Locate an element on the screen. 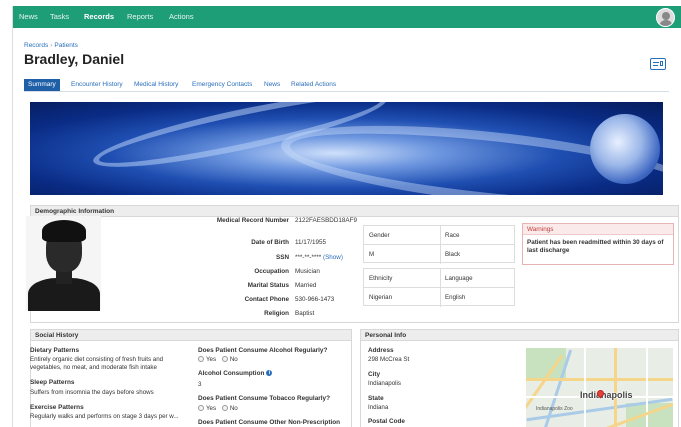 Image resolution: width=681 pixels, height=427 pixels. alcohol-consumption-value: 3 is located at coordinates (200, 384).